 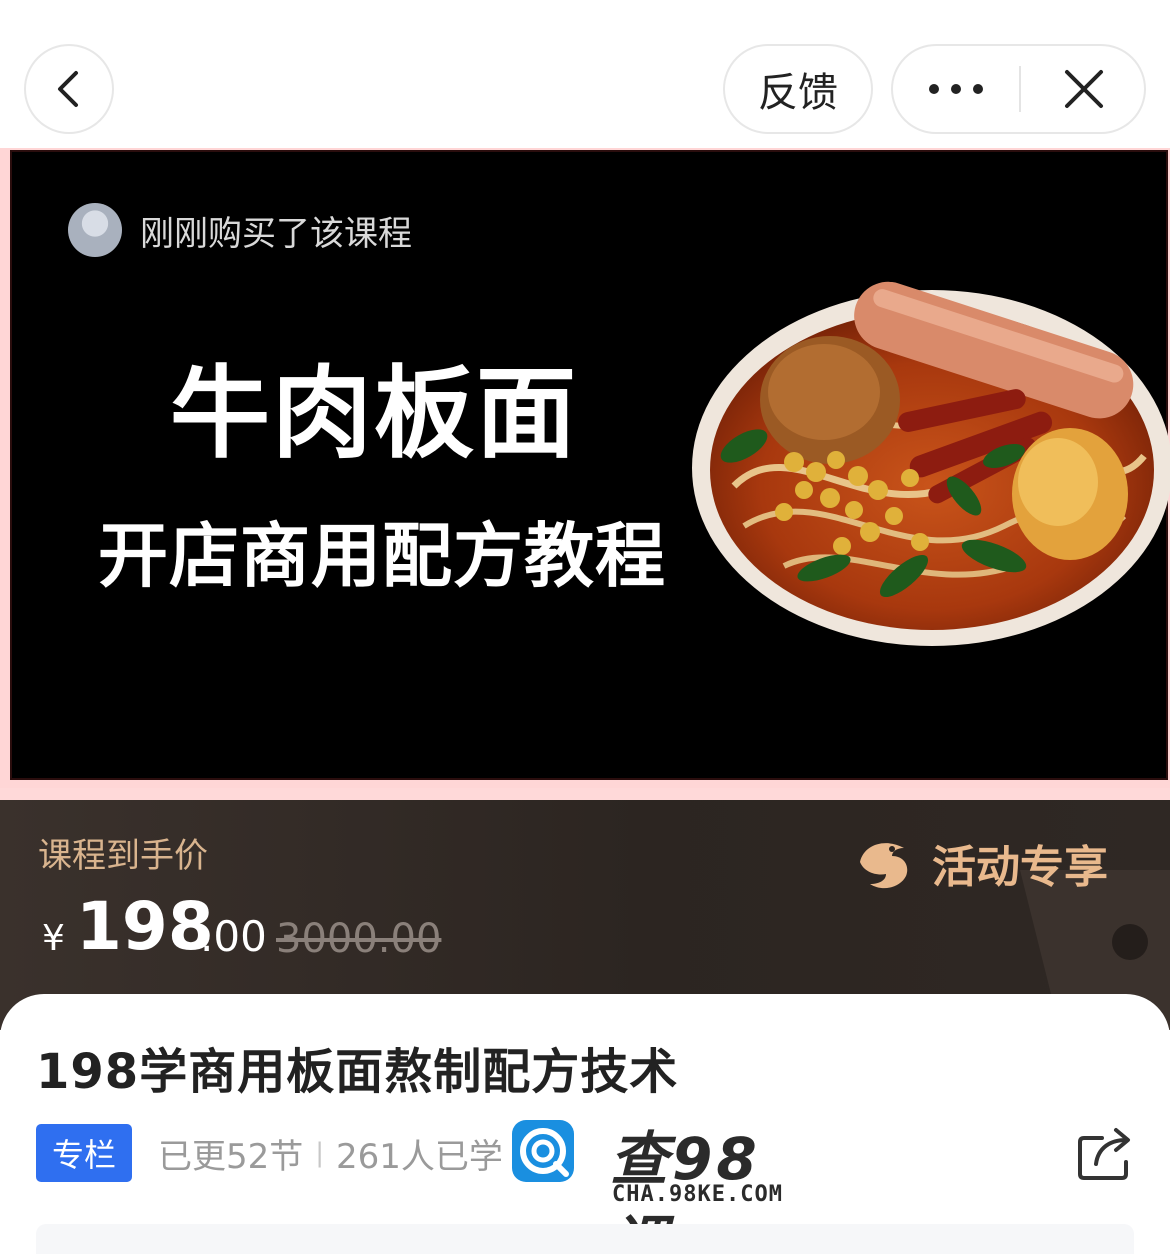 I want to click on close-icon, so click(x=1083, y=89).